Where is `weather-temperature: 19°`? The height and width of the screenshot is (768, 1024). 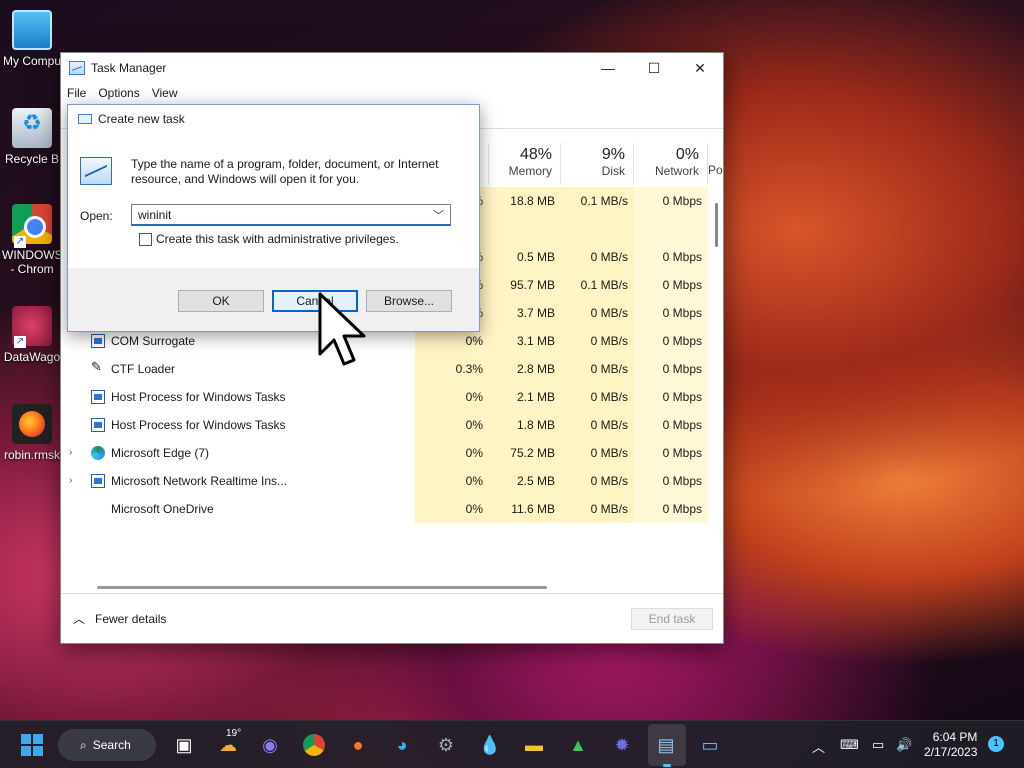 weather-temperature: 19° is located at coordinates (234, 733).